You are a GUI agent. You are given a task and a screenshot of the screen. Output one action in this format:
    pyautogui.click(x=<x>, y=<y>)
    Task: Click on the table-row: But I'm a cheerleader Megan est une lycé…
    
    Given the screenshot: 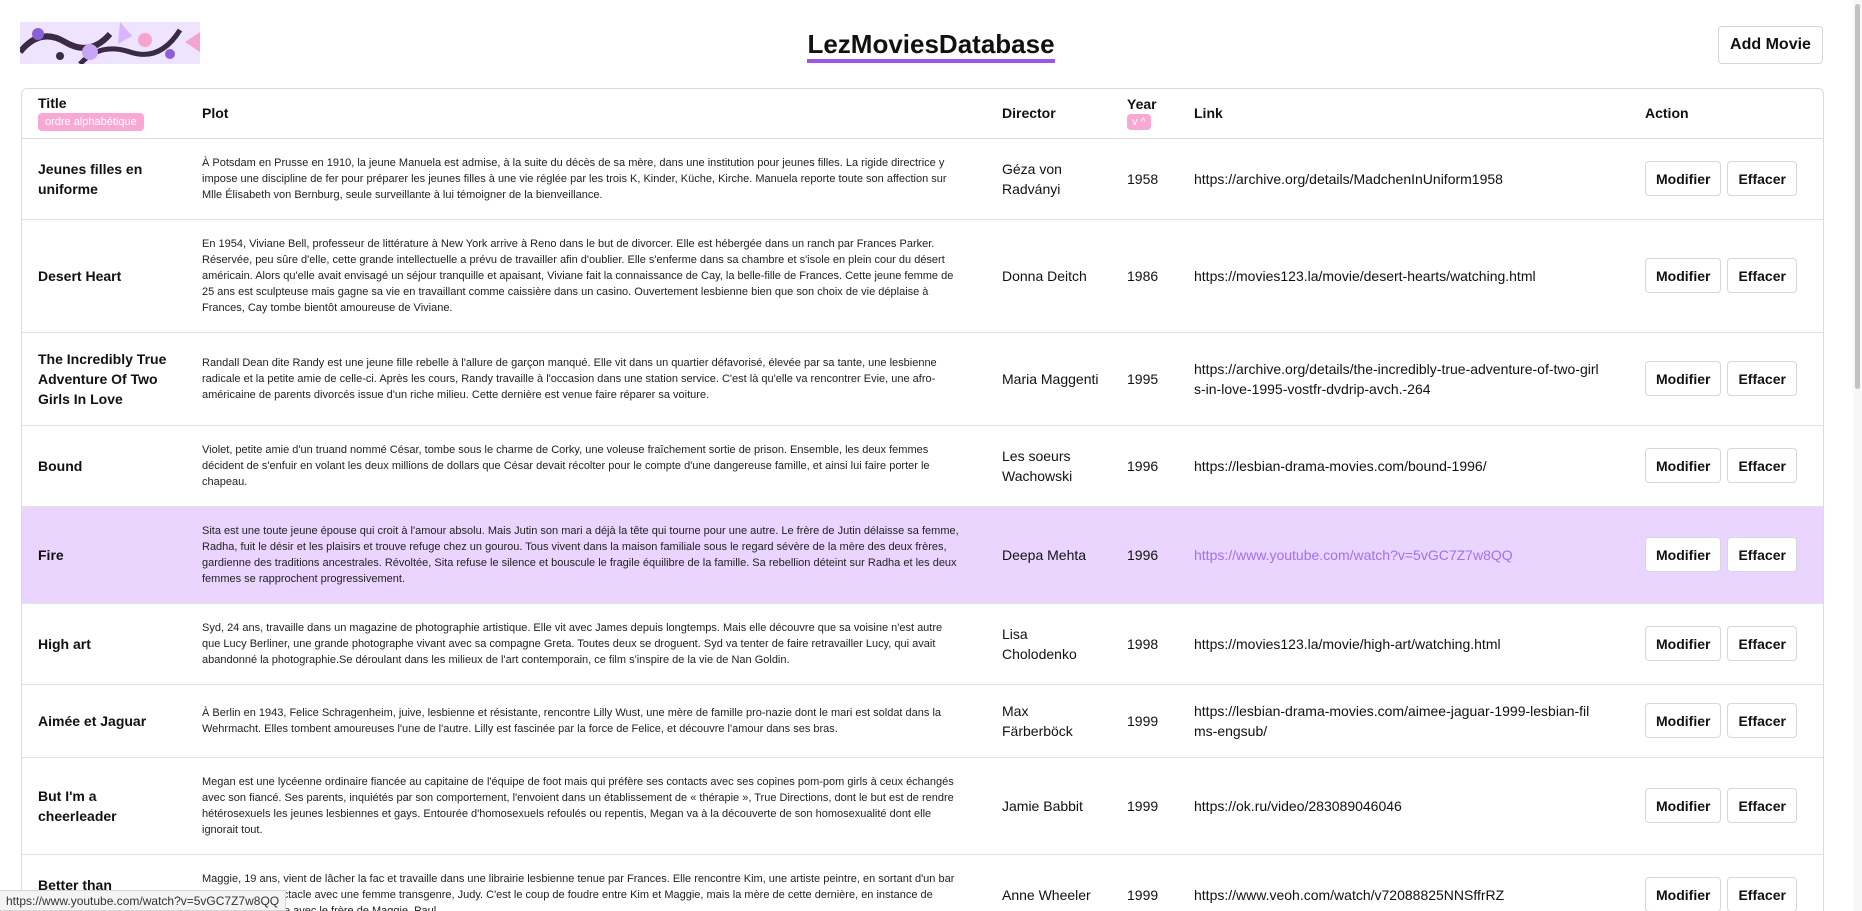 What is the action you would take?
    pyautogui.click(x=922, y=806)
    